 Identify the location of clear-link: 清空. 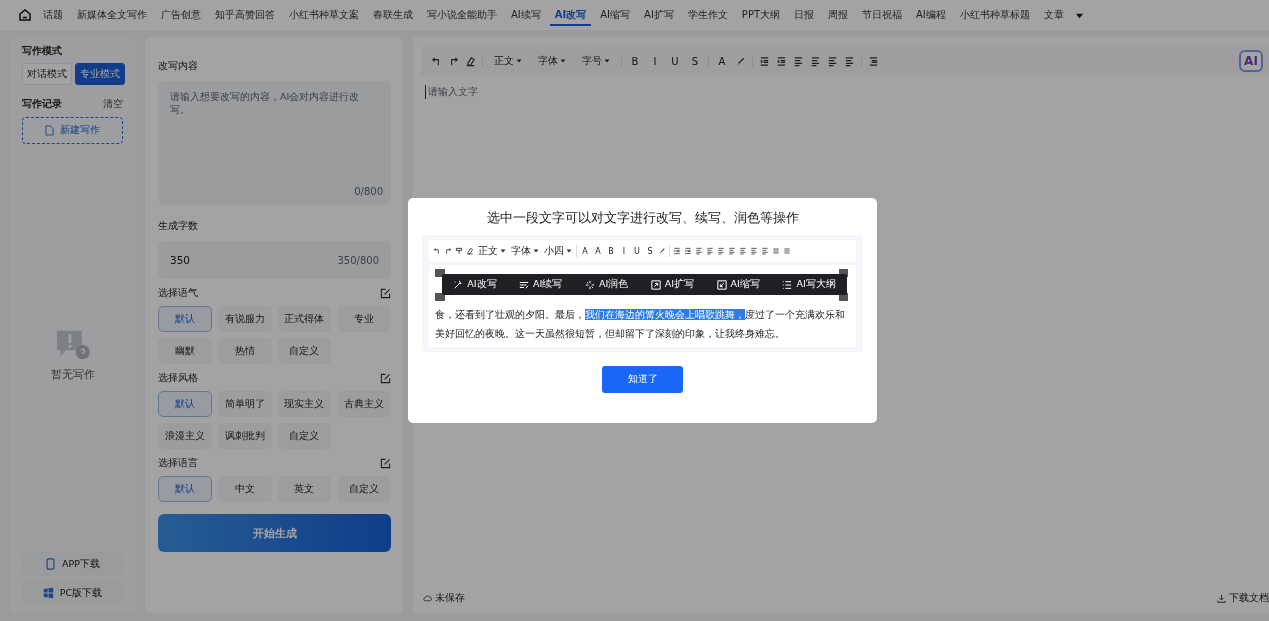
(113, 104).